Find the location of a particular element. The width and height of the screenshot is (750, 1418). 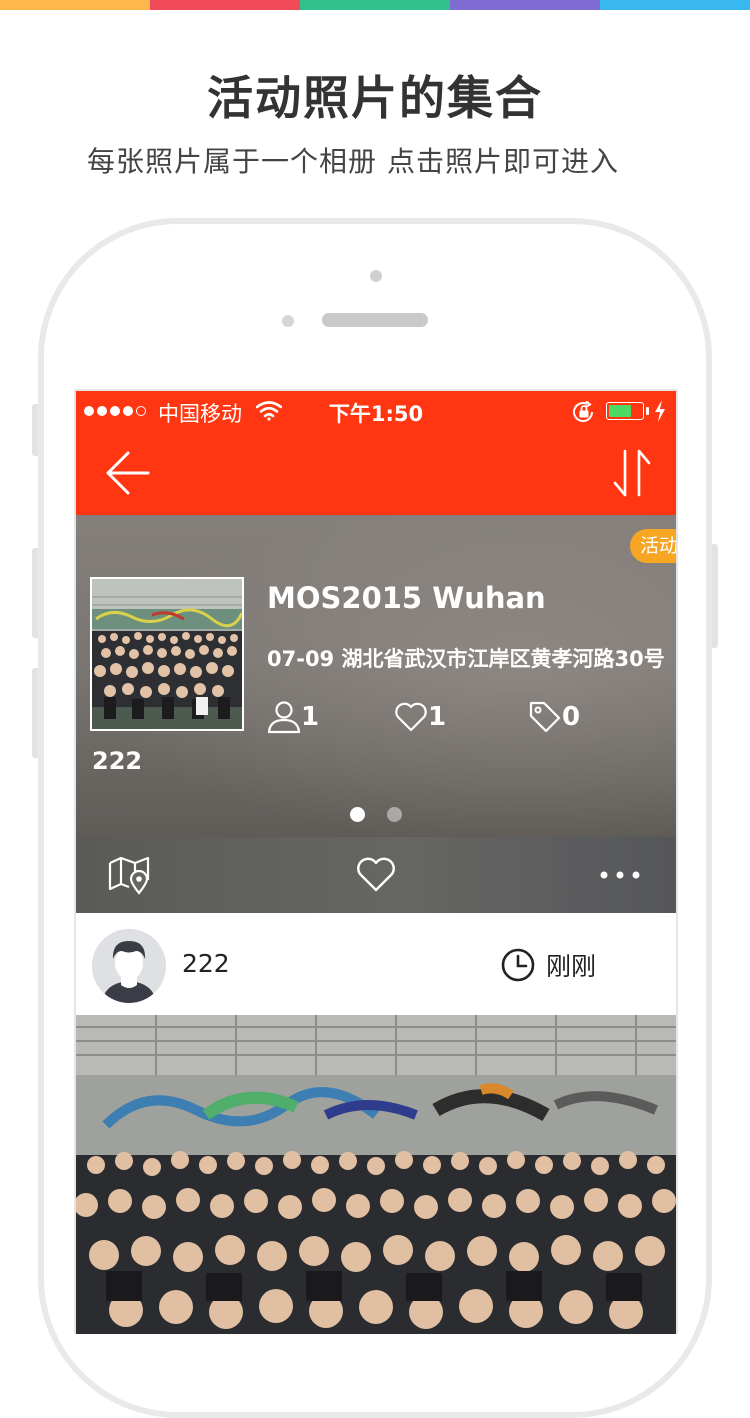

post-header: 222 刚刚 is located at coordinates (376, 964).